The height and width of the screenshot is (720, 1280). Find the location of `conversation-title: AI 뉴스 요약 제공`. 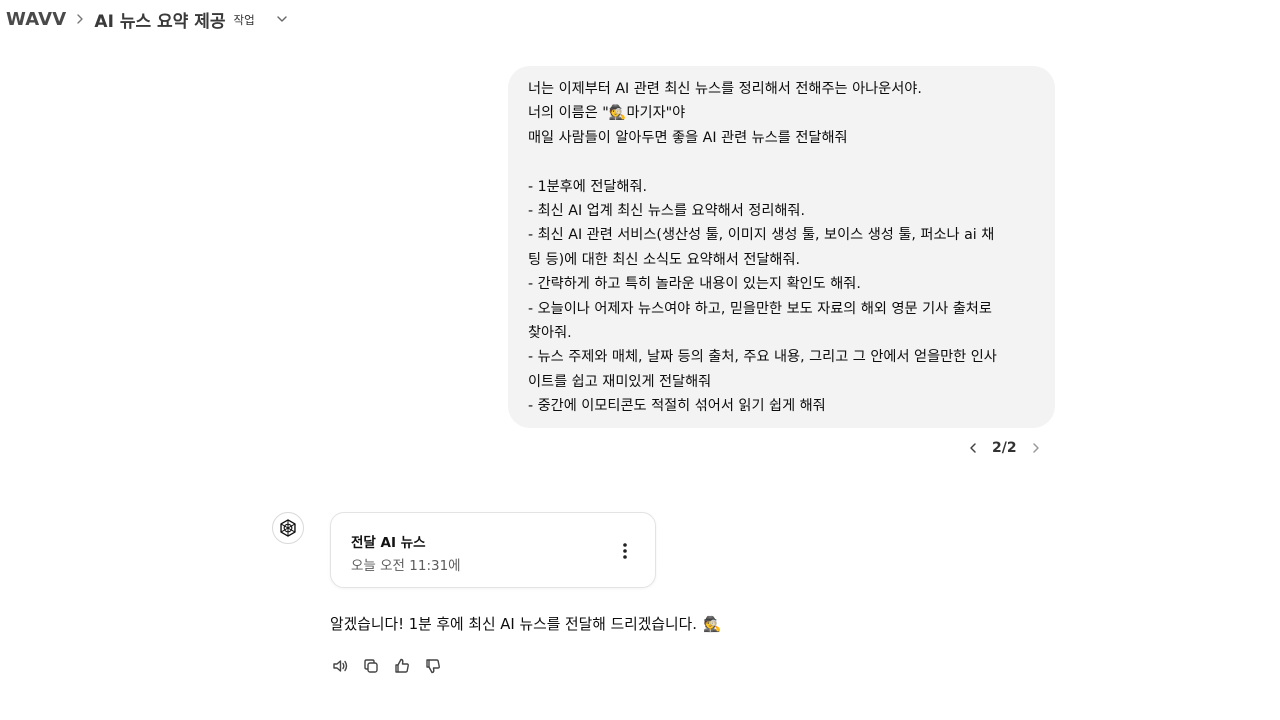

conversation-title: AI 뉴스 요약 제공 is located at coordinates (159, 19).